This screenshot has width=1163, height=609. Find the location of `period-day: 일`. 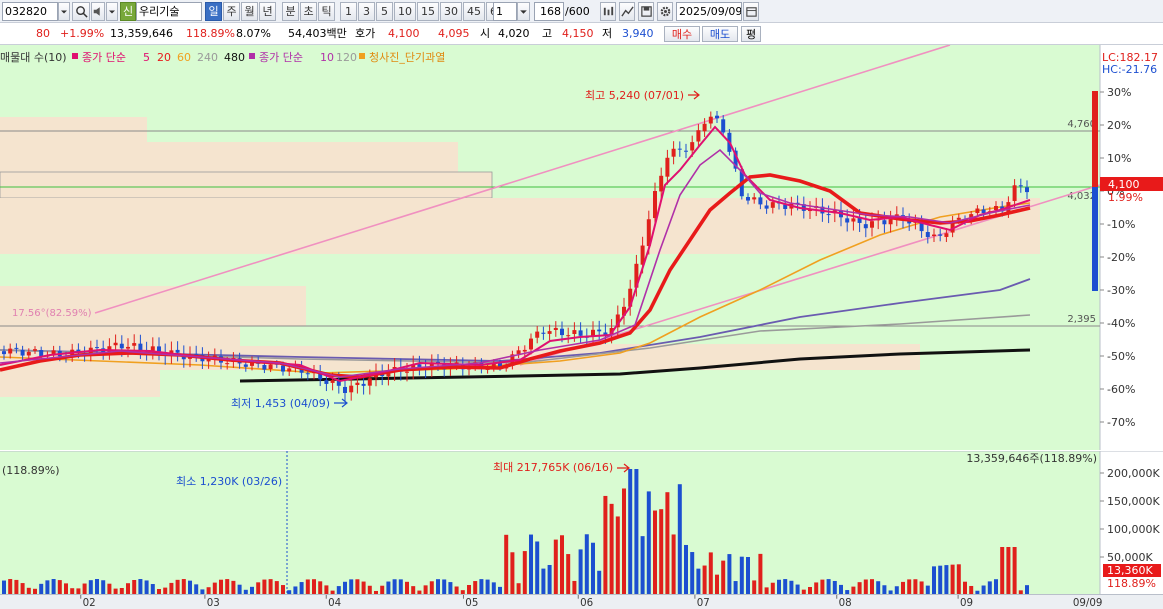

period-day: 일 is located at coordinates (213, 11).